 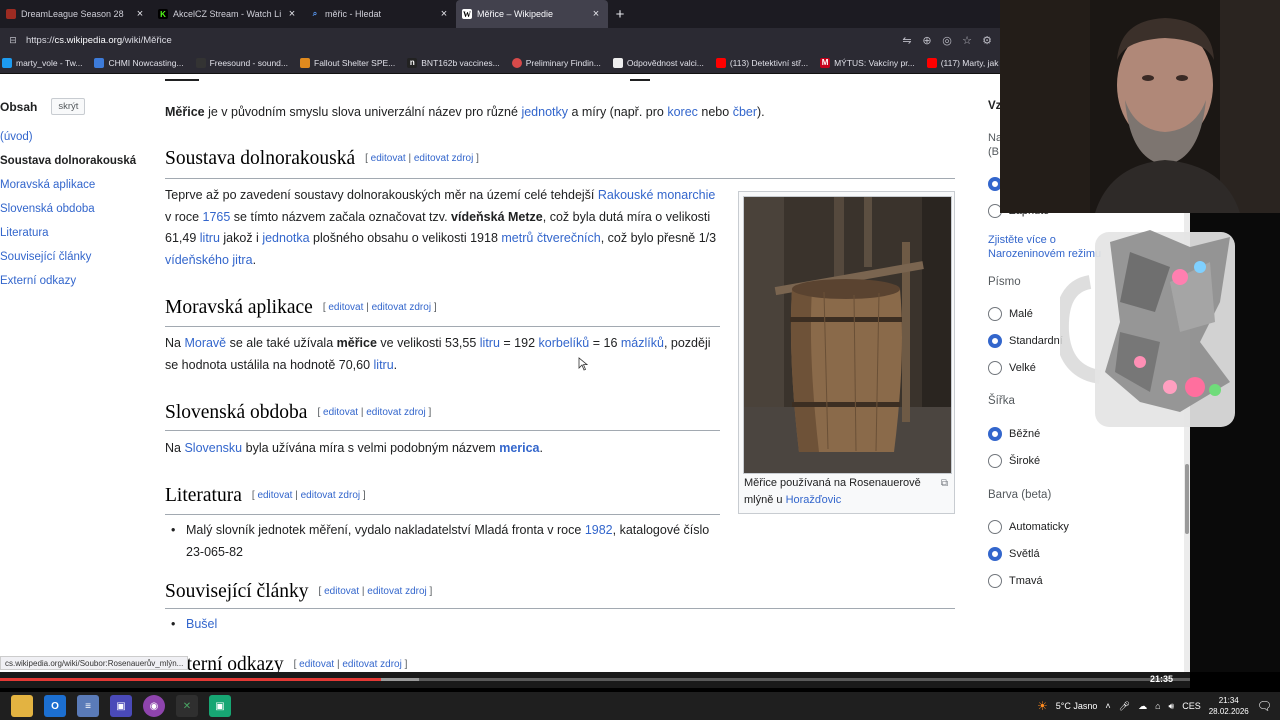 What do you see at coordinates (201, 624) in the screenshot?
I see `link-busel: Bušel` at bounding box center [201, 624].